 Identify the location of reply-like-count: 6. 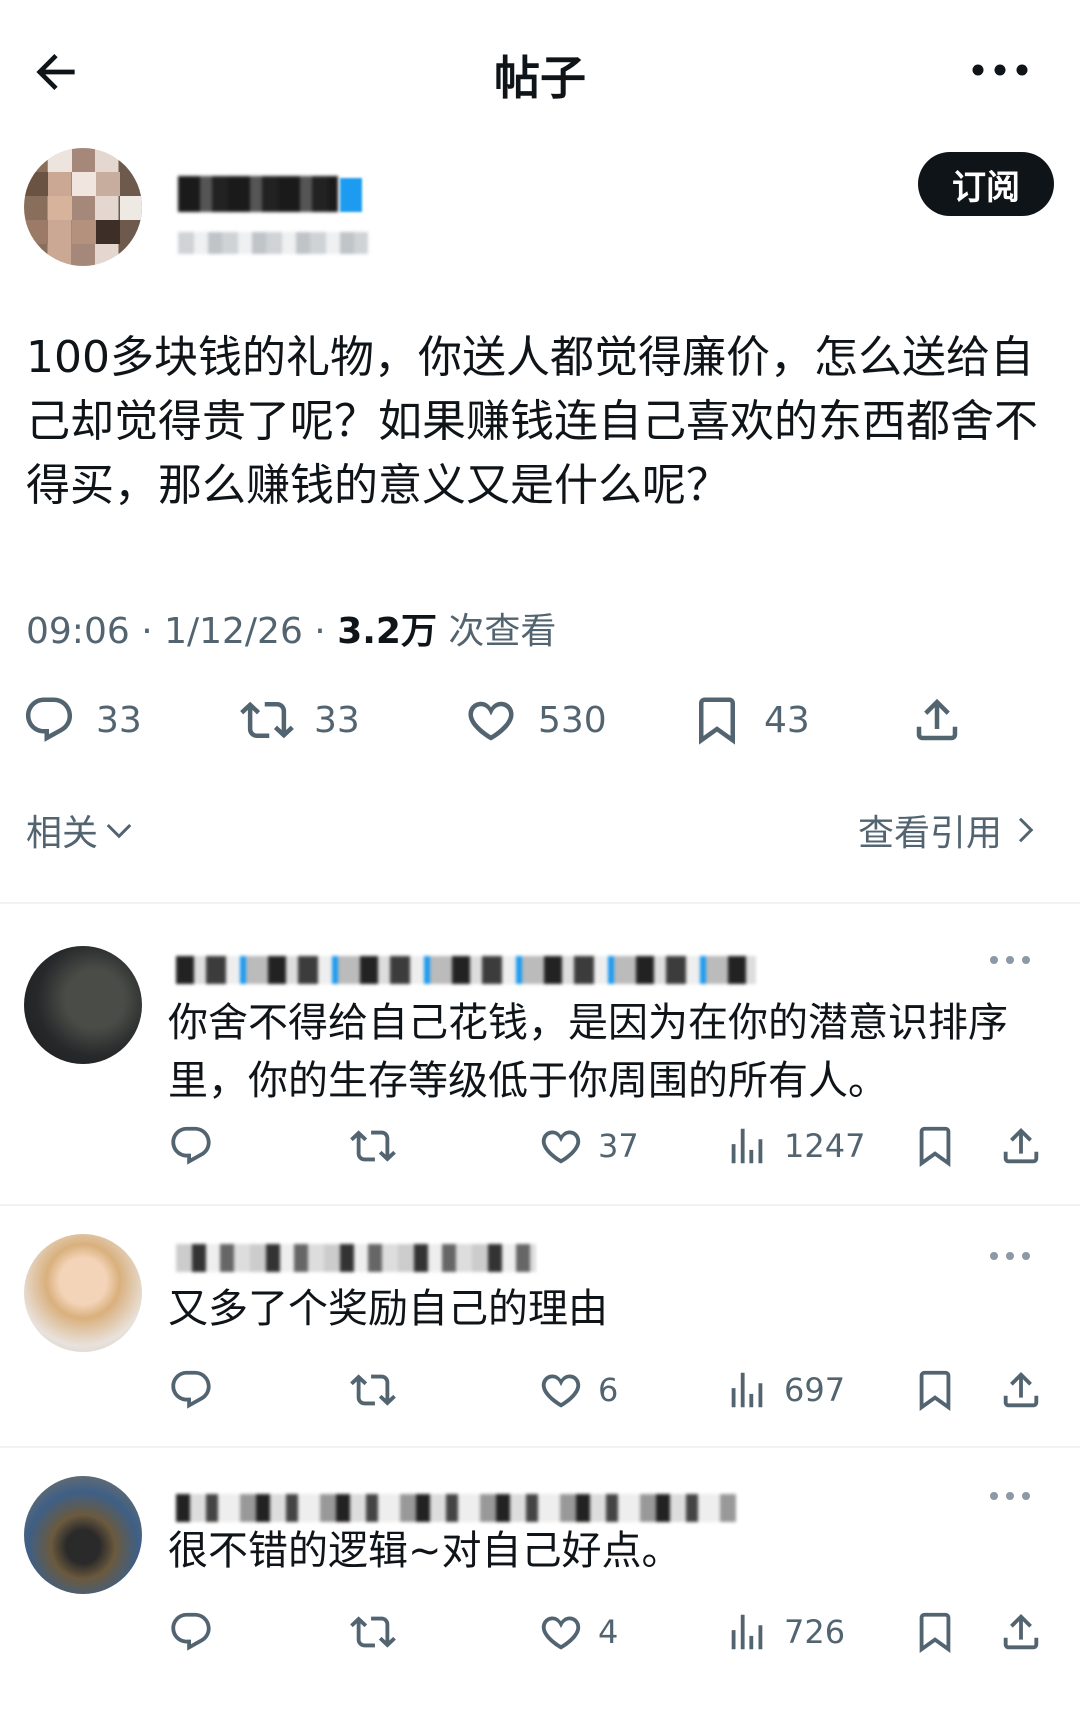
(608, 1390).